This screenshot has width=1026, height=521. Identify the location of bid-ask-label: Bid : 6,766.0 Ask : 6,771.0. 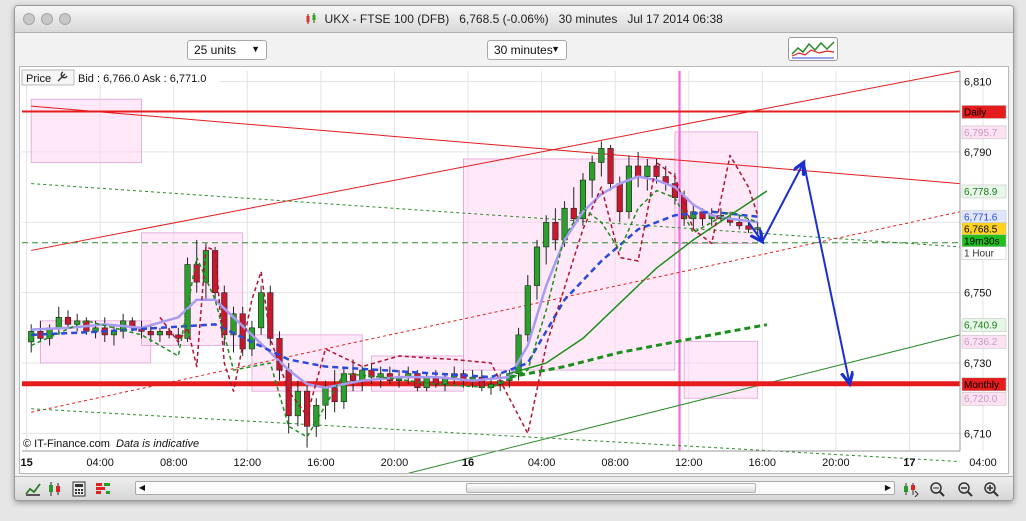
(142, 79).